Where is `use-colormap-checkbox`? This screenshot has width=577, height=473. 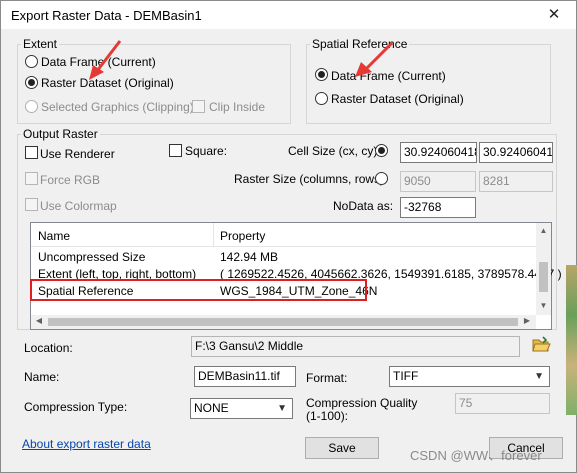 use-colormap-checkbox is located at coordinates (31, 204).